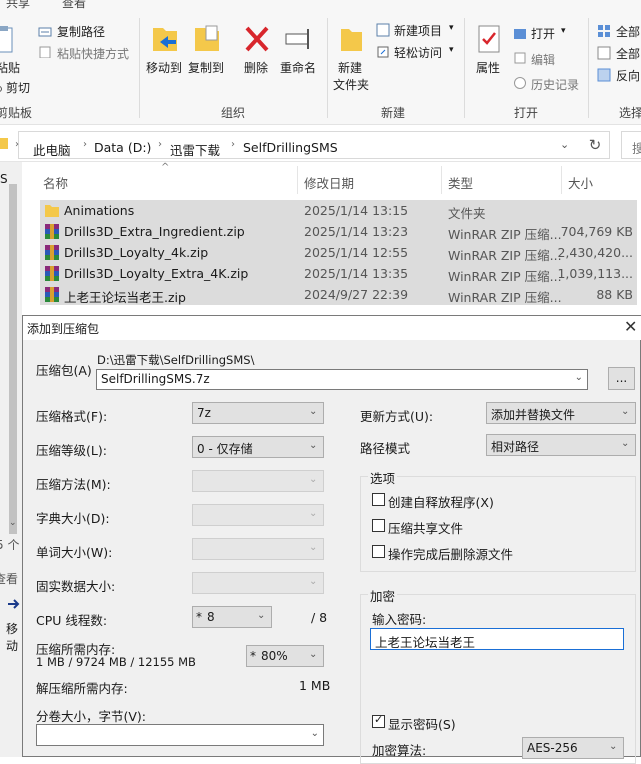 This screenshot has width=641, height=764. What do you see at coordinates (356, 231) in the screenshot?
I see `file-date: 2025/1/14 13:23` at bounding box center [356, 231].